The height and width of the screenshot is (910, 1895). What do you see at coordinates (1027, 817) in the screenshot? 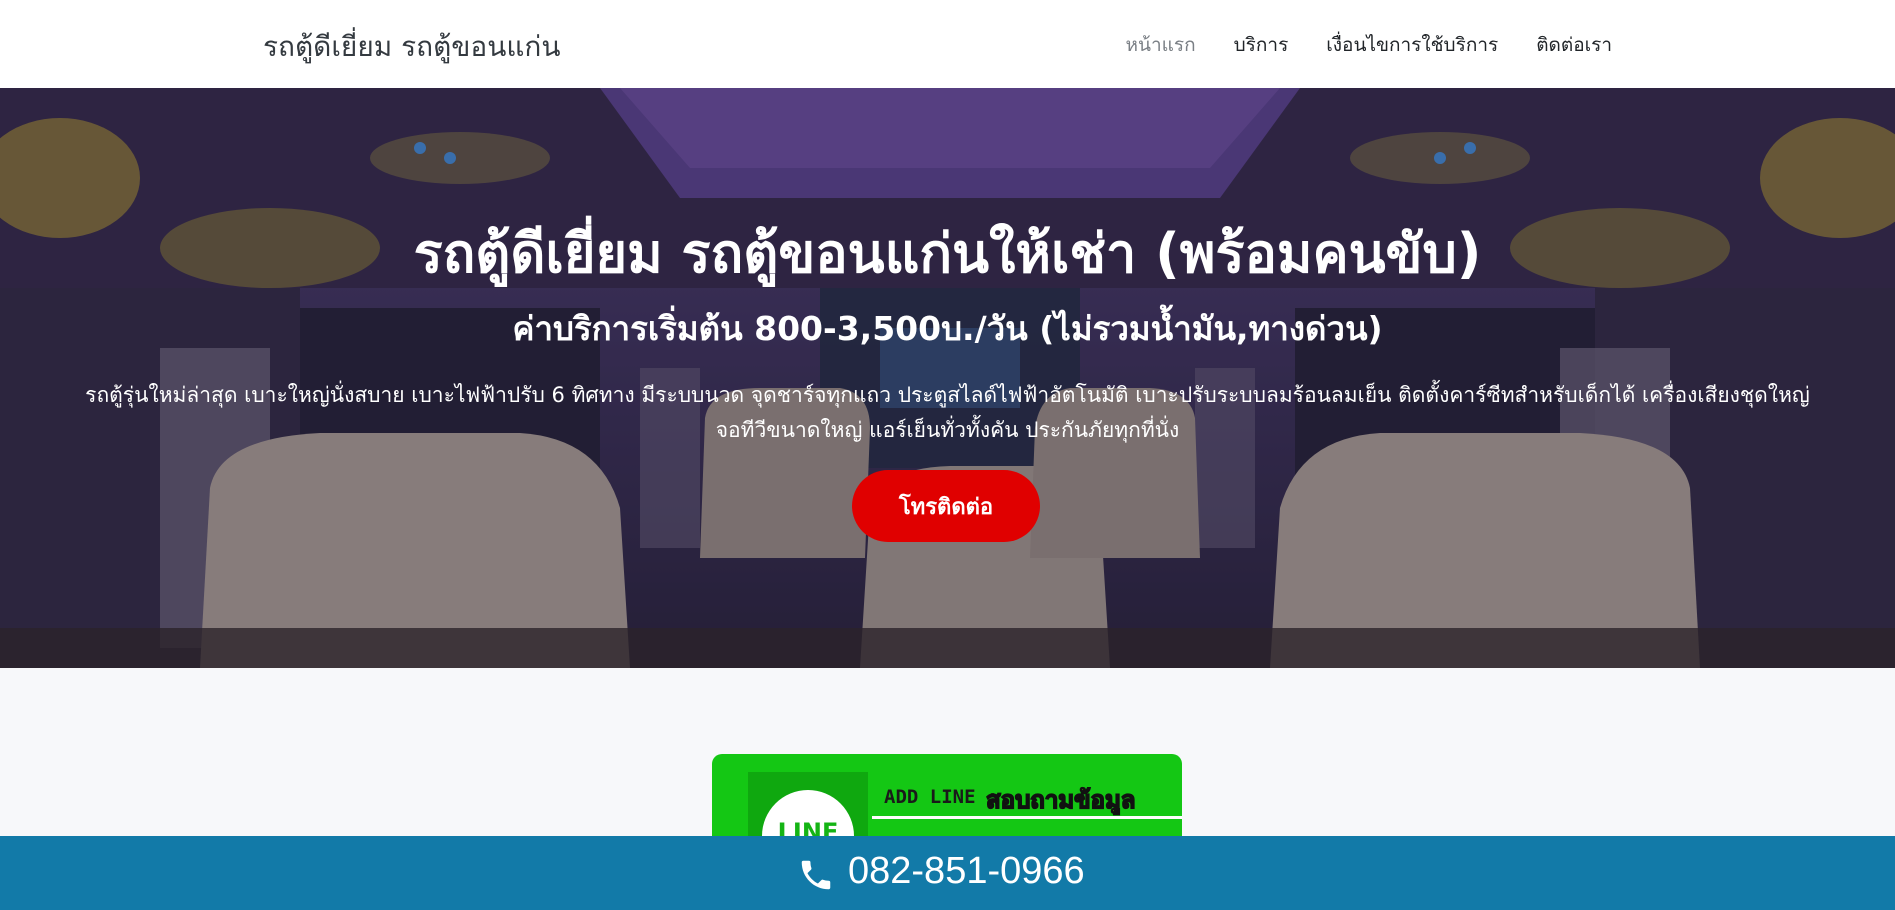
I see `line-banner-divider` at bounding box center [1027, 817].